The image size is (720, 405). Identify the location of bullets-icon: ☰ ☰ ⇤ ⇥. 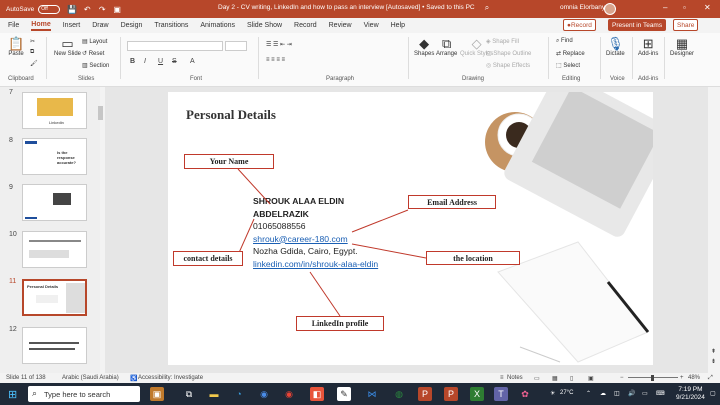
(279, 44).